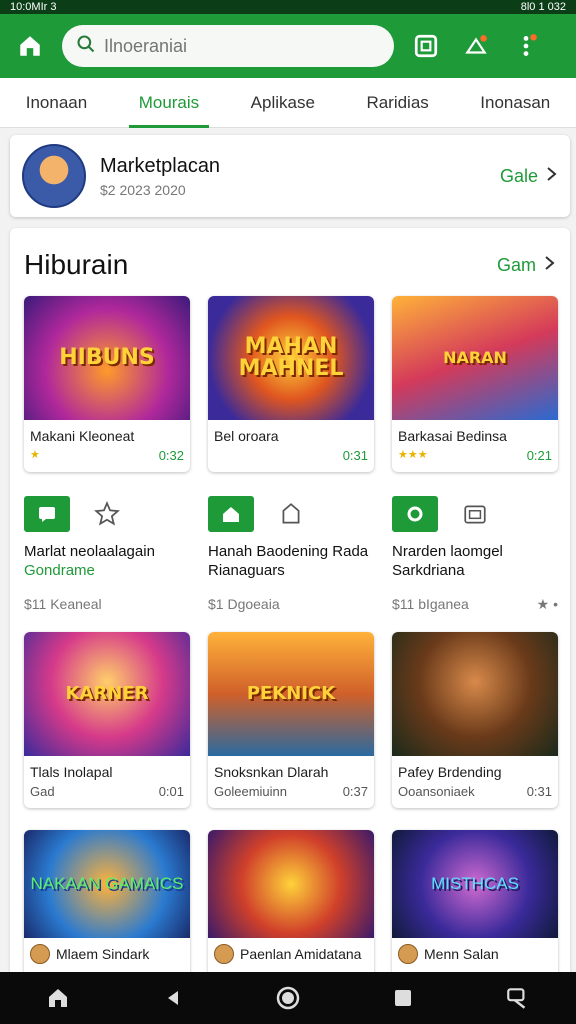 The height and width of the screenshot is (1024, 576). What do you see at coordinates (173, 998) in the screenshot?
I see `back-icon` at bounding box center [173, 998].